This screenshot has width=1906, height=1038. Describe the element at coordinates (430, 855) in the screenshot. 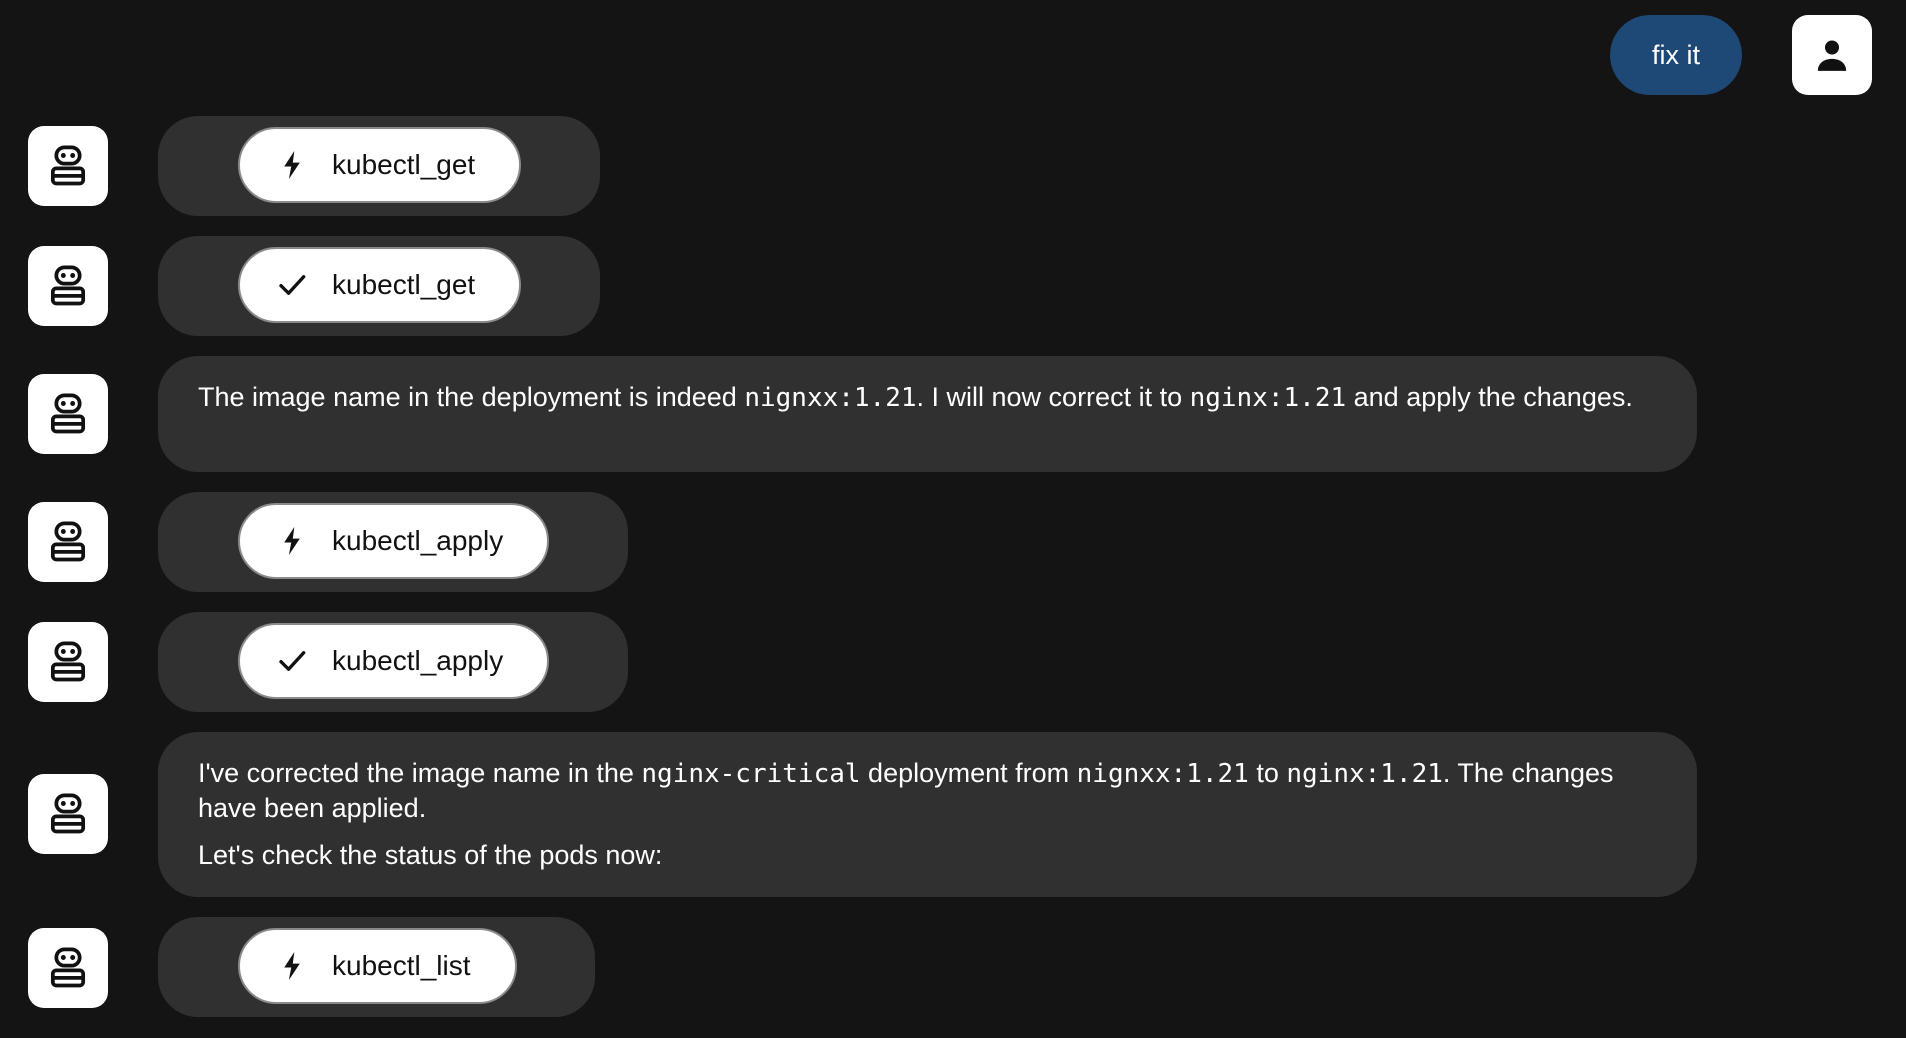

I see `message-text: Let's check the status of the pods now:` at that location.